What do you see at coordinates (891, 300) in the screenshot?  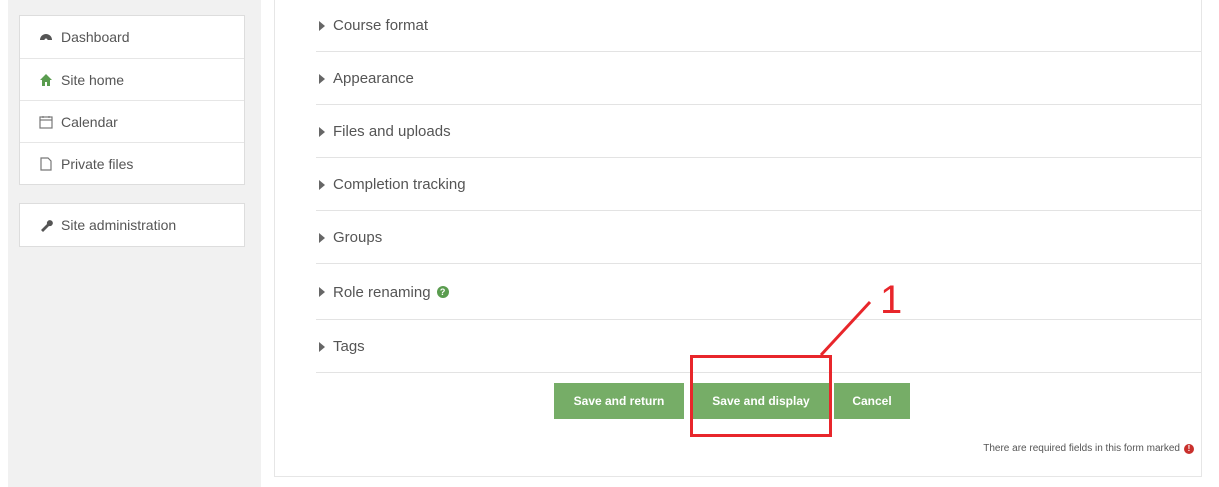 I see `annotation-number: 1` at bounding box center [891, 300].